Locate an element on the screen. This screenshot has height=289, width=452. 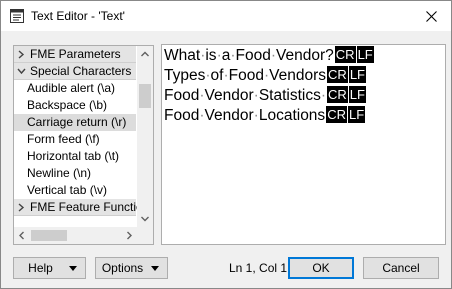
tree-item-vertical-tab: Vertical tab (\v) is located at coordinates (75, 190).